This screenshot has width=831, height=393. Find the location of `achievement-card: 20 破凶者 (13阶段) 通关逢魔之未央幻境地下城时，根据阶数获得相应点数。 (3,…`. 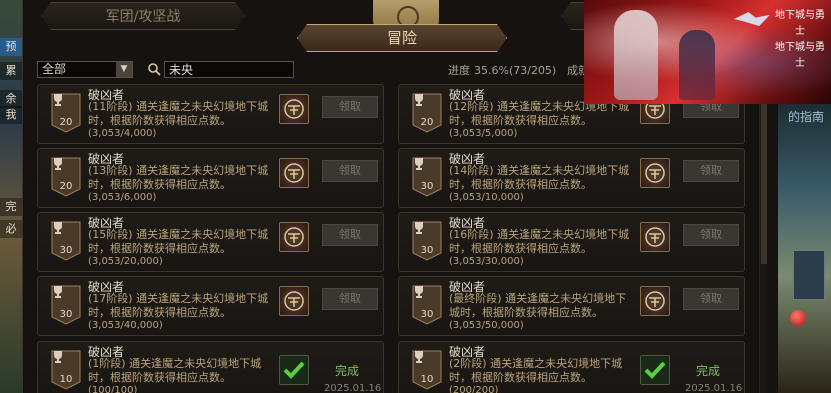

achievement-card: 20 破凶者 (13阶段) 通关逢魔之未央幻境地下城时，根据阶数获得相应点数。 (3,… is located at coordinates (210, 178).